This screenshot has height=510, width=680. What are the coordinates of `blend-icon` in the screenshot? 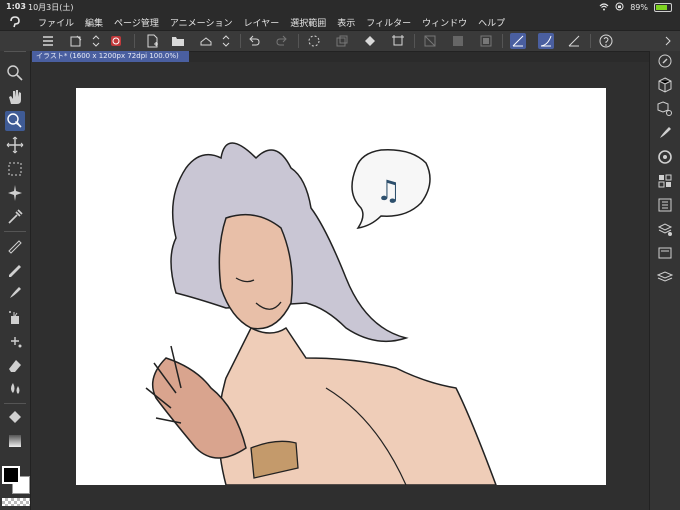 It's located at (15, 389).